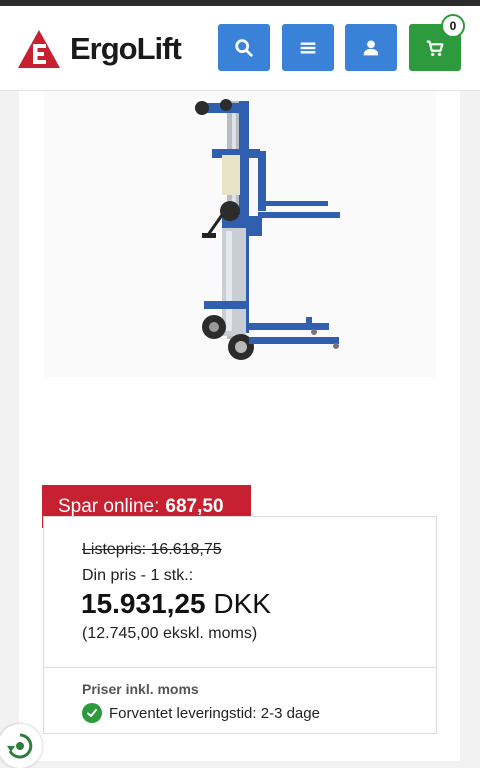 The image size is (480, 768). I want to click on user-icon, so click(371, 47).